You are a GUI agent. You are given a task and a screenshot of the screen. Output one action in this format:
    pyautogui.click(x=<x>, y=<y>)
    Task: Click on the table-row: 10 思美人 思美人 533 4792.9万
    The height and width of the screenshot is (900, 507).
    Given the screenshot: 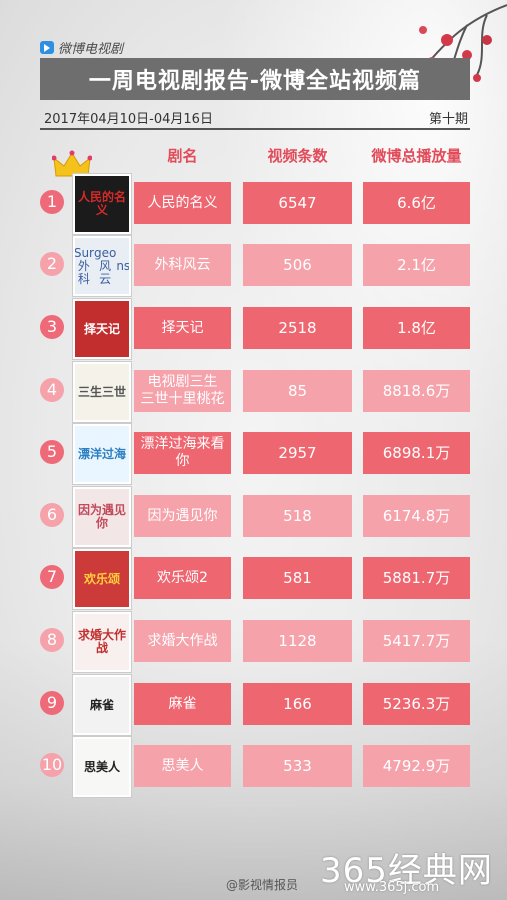 What is the action you would take?
    pyautogui.click(x=253, y=767)
    